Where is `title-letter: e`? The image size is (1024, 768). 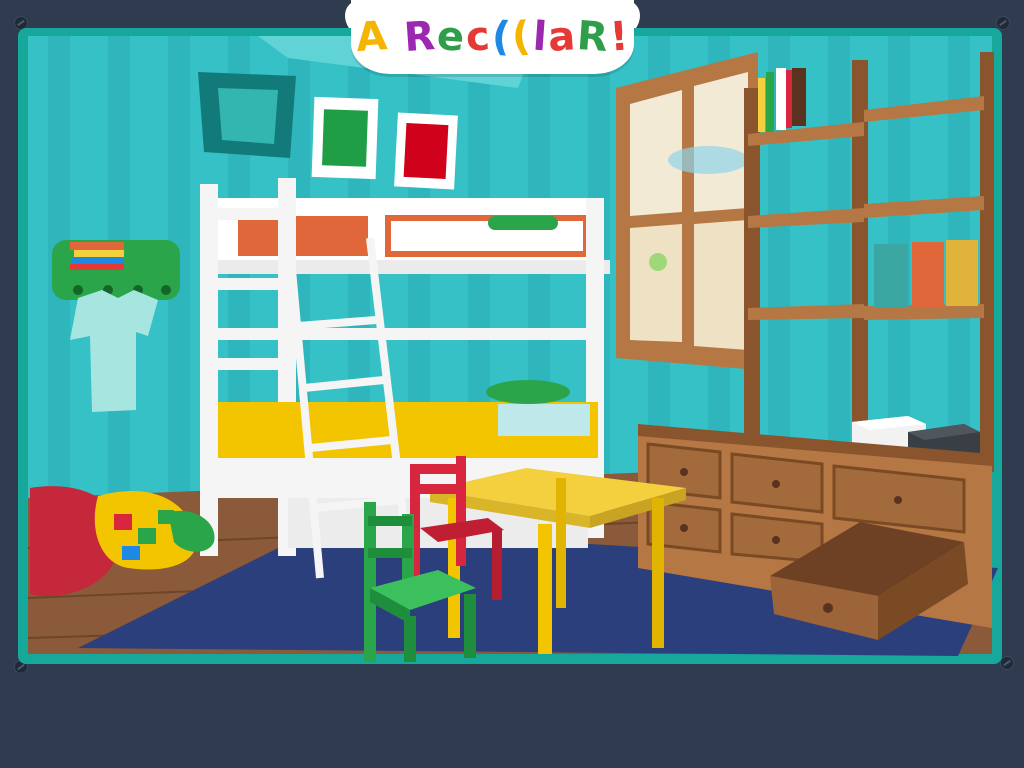 title-letter: e is located at coordinates (451, 37).